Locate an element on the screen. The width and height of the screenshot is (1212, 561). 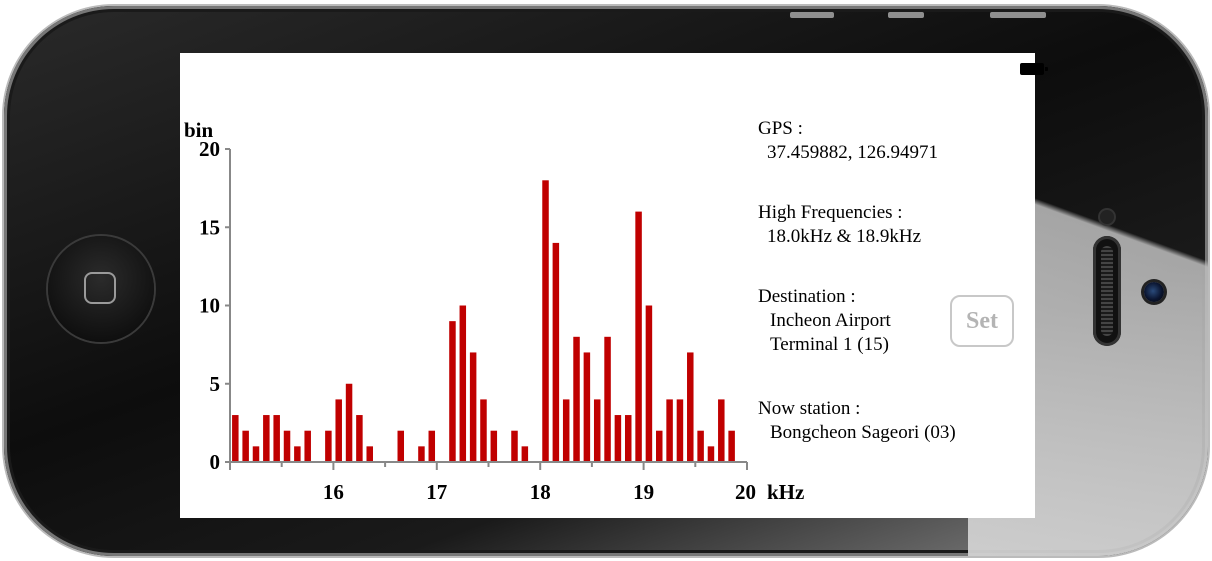
now-station-value: Bongcheon Sageori (03) is located at coordinates (863, 432).